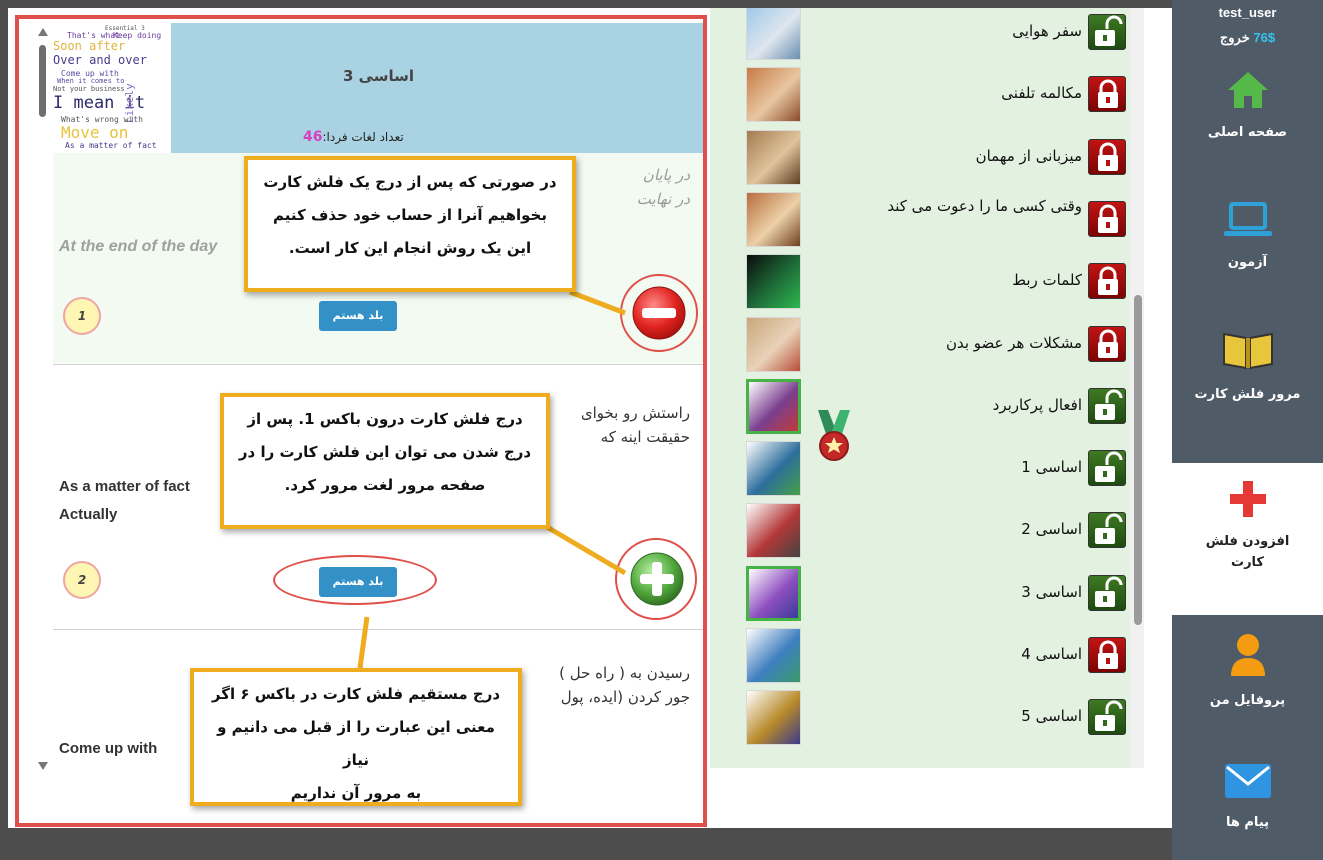  What do you see at coordinates (920, 716) in the screenshot?
I see `lesson-item: اساسی 5` at bounding box center [920, 716].